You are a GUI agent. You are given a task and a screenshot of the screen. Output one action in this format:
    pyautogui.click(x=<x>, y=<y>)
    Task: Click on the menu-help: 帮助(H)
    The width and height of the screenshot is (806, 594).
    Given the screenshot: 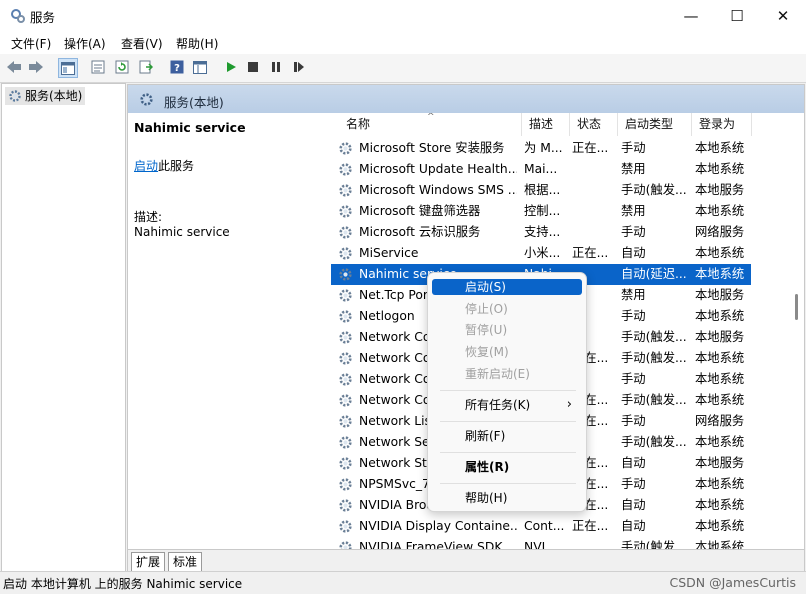 What is the action you would take?
    pyautogui.click(x=197, y=43)
    